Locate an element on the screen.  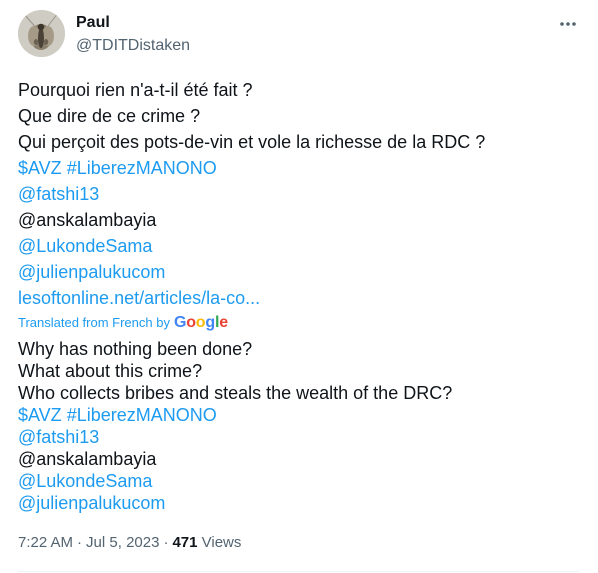
avatar is located at coordinates (41, 33).